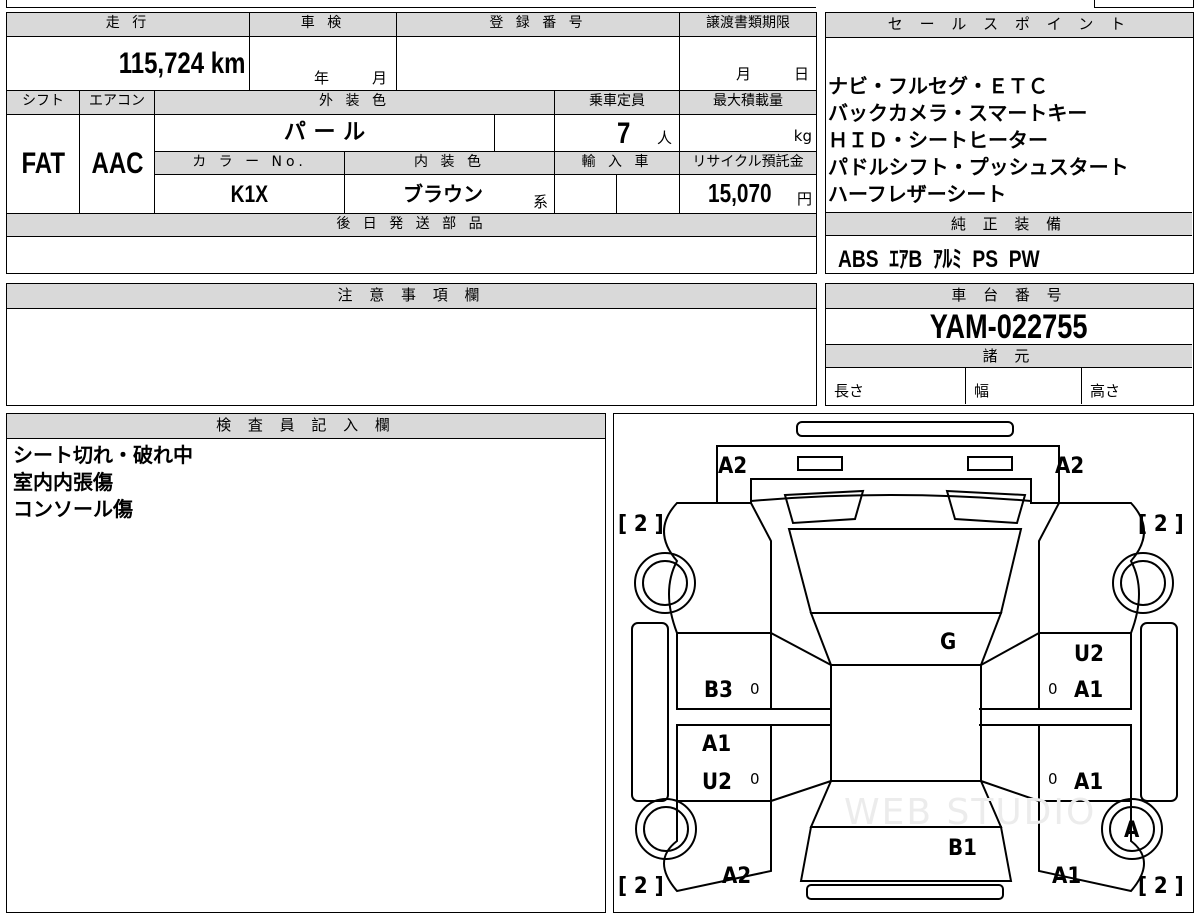 The image size is (1200, 913). I want to click on interior-color-label: 内 装 色, so click(450, 163).